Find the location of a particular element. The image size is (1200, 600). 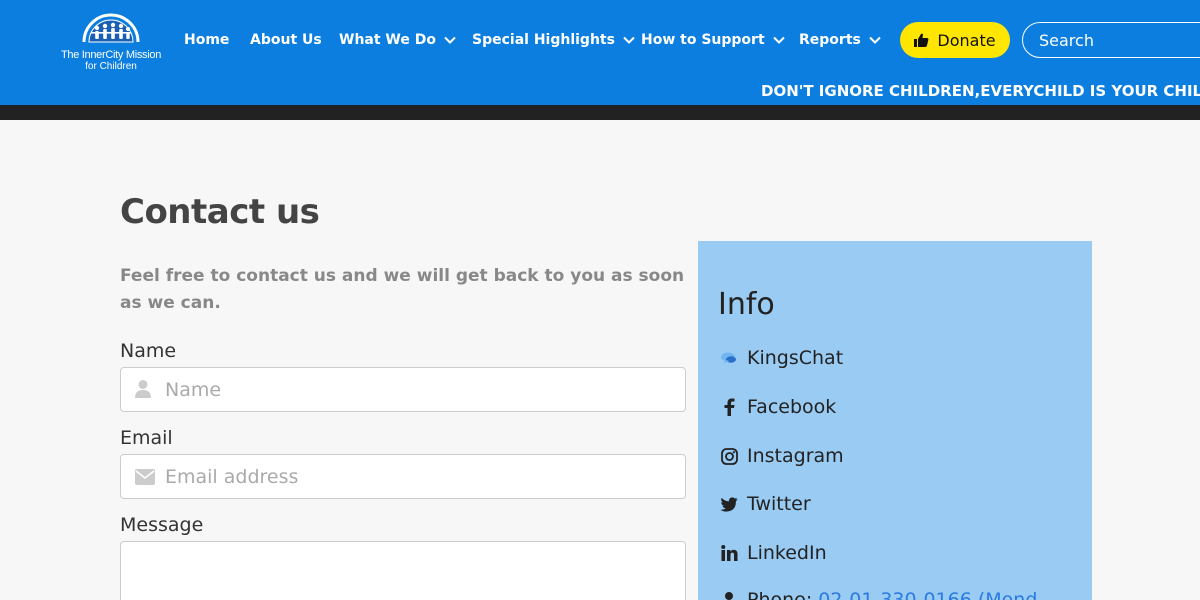

nav-item-label: Special Highlights is located at coordinates (543, 40).